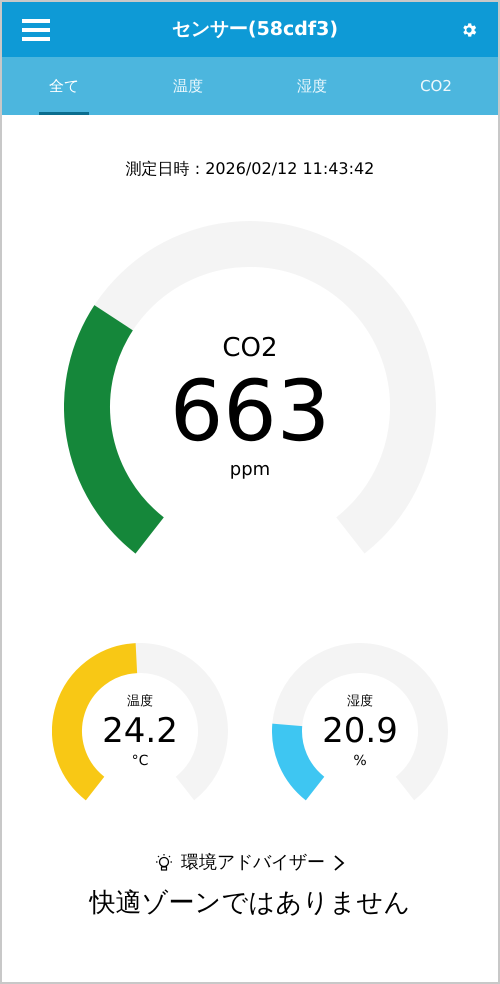  Describe the element at coordinates (250, 411) in the screenshot. I see `gauge-value: 663` at that location.